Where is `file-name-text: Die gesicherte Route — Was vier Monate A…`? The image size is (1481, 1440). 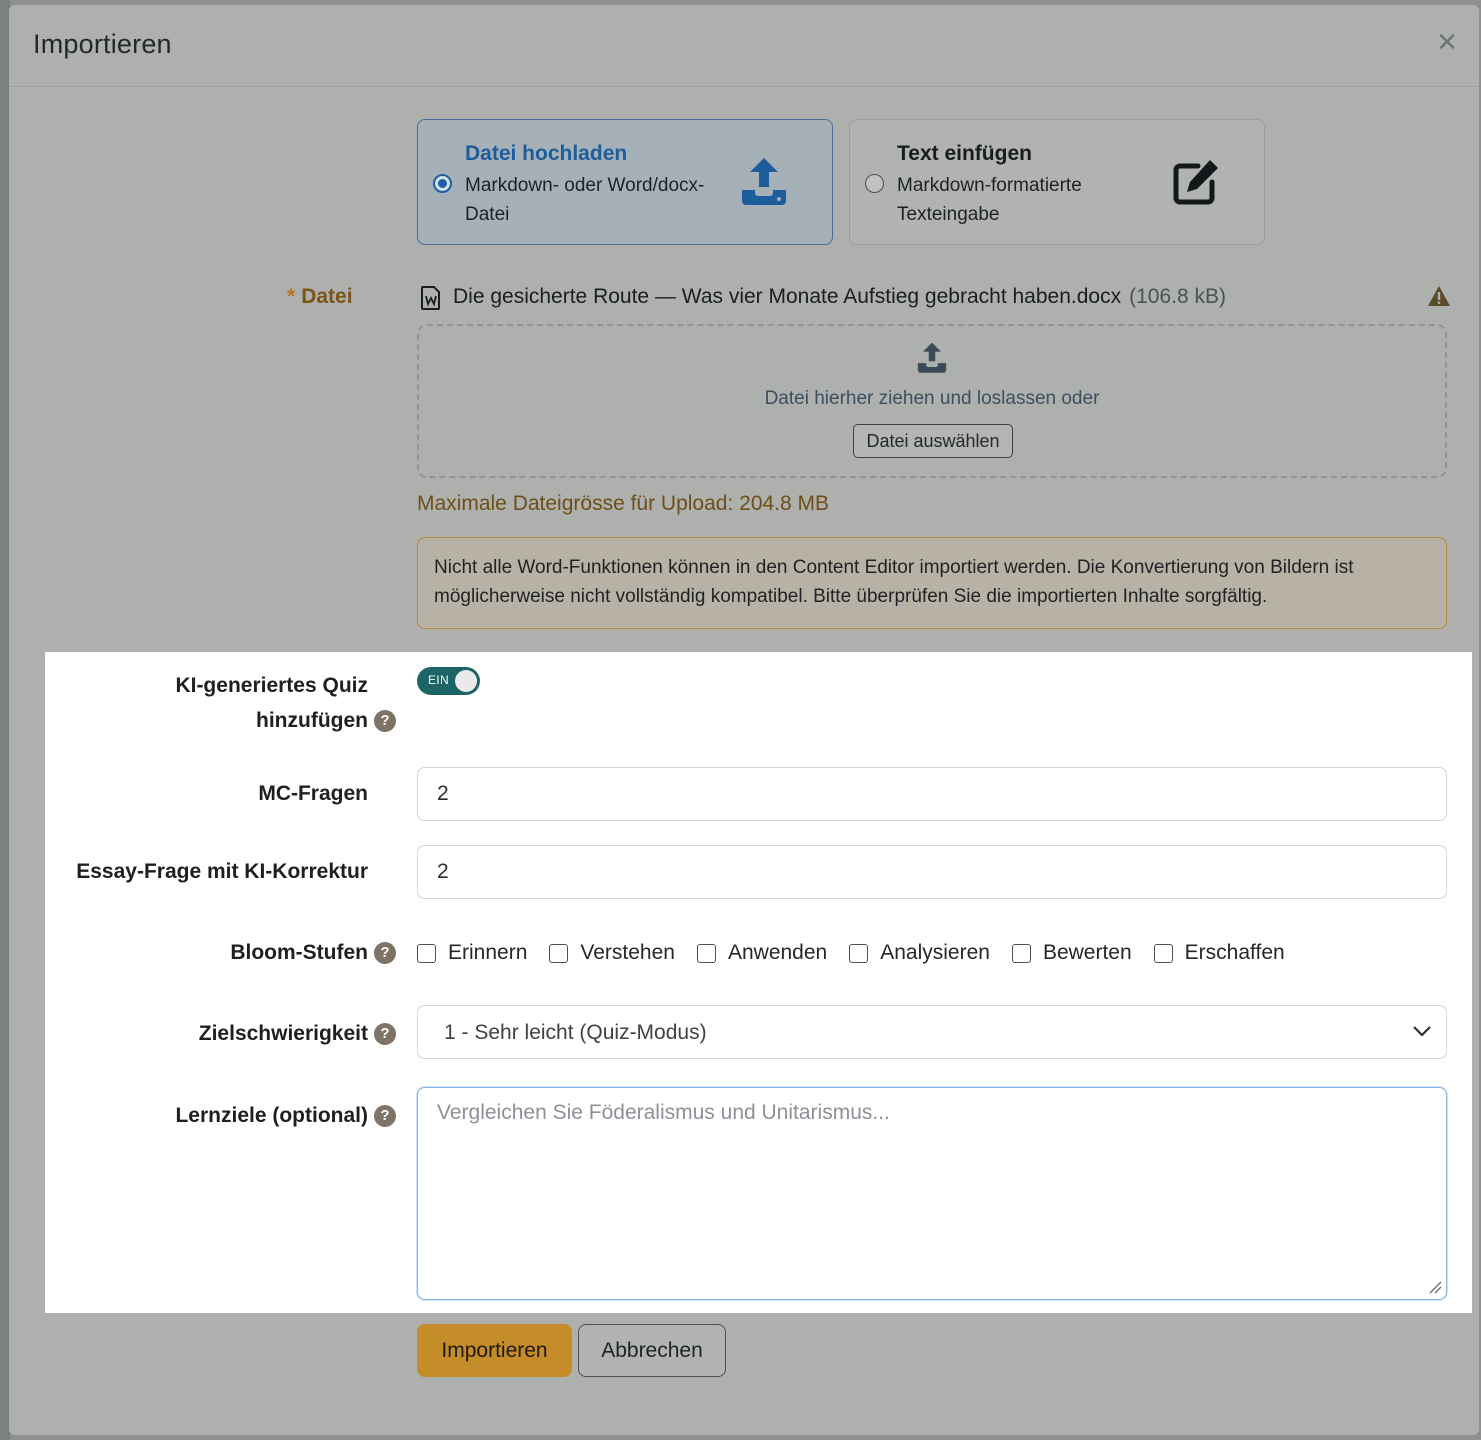 file-name-text: Die gesicherte Route — Was vier Monate A… is located at coordinates (787, 296).